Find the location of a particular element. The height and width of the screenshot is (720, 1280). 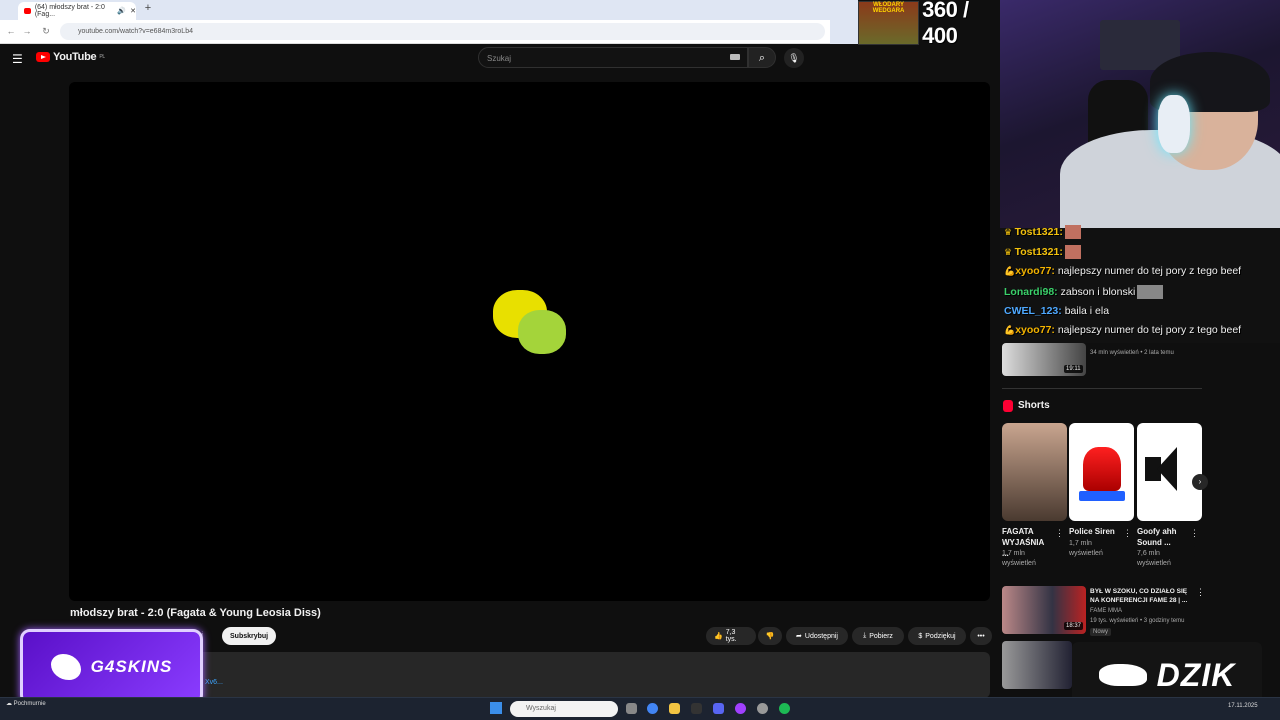

url-field: youtube.com/watch?v=e684m3roLb4 is located at coordinates (442, 31).